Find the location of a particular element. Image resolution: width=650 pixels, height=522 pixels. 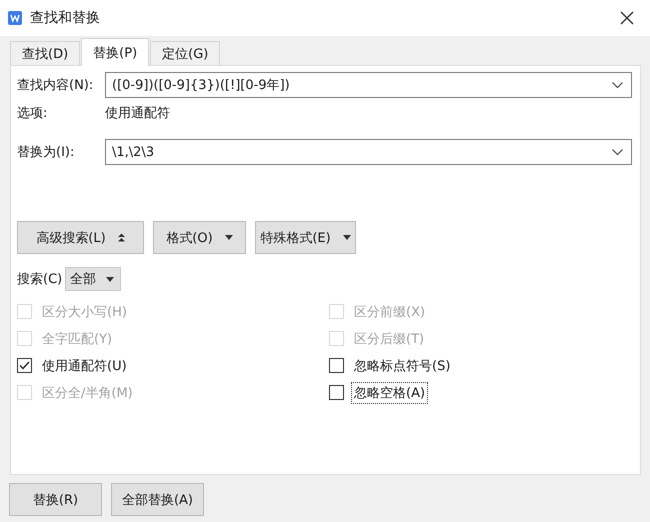

tab: 查找(D) is located at coordinates (45, 53).